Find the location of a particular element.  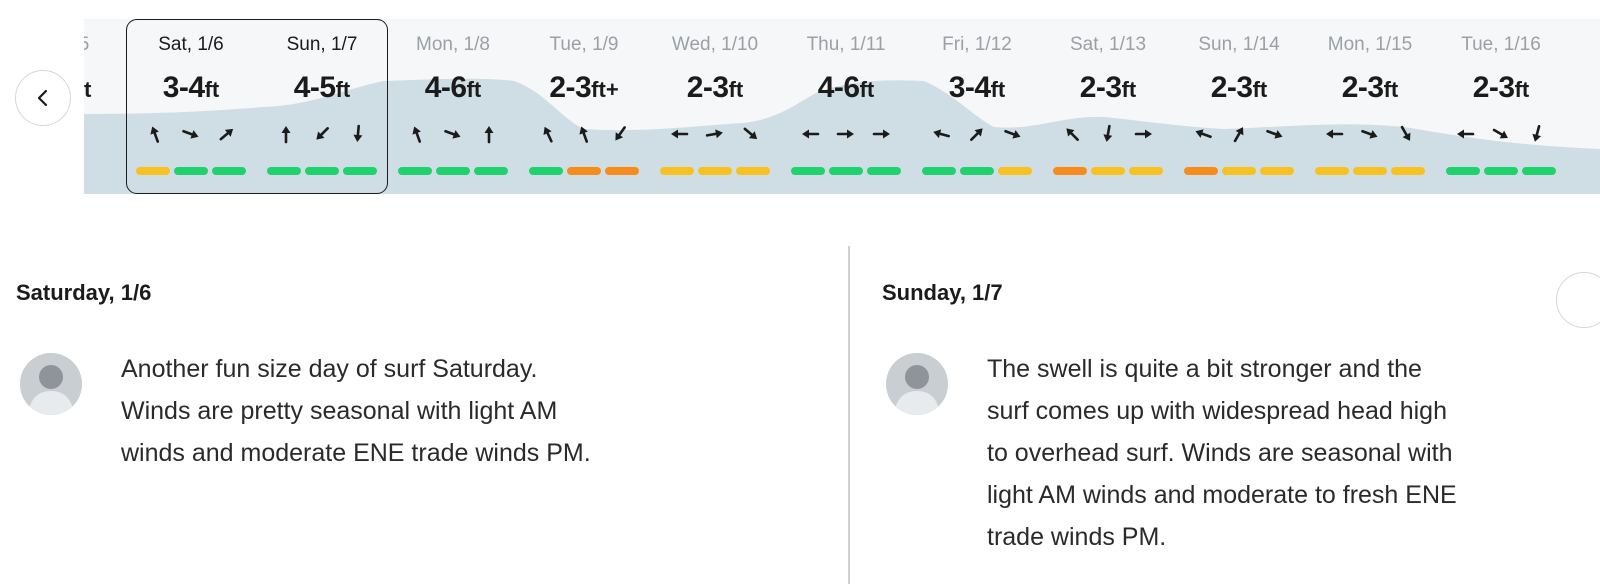

forecast-day: Tue, 1/16 2-3ft is located at coordinates (1501, 106).